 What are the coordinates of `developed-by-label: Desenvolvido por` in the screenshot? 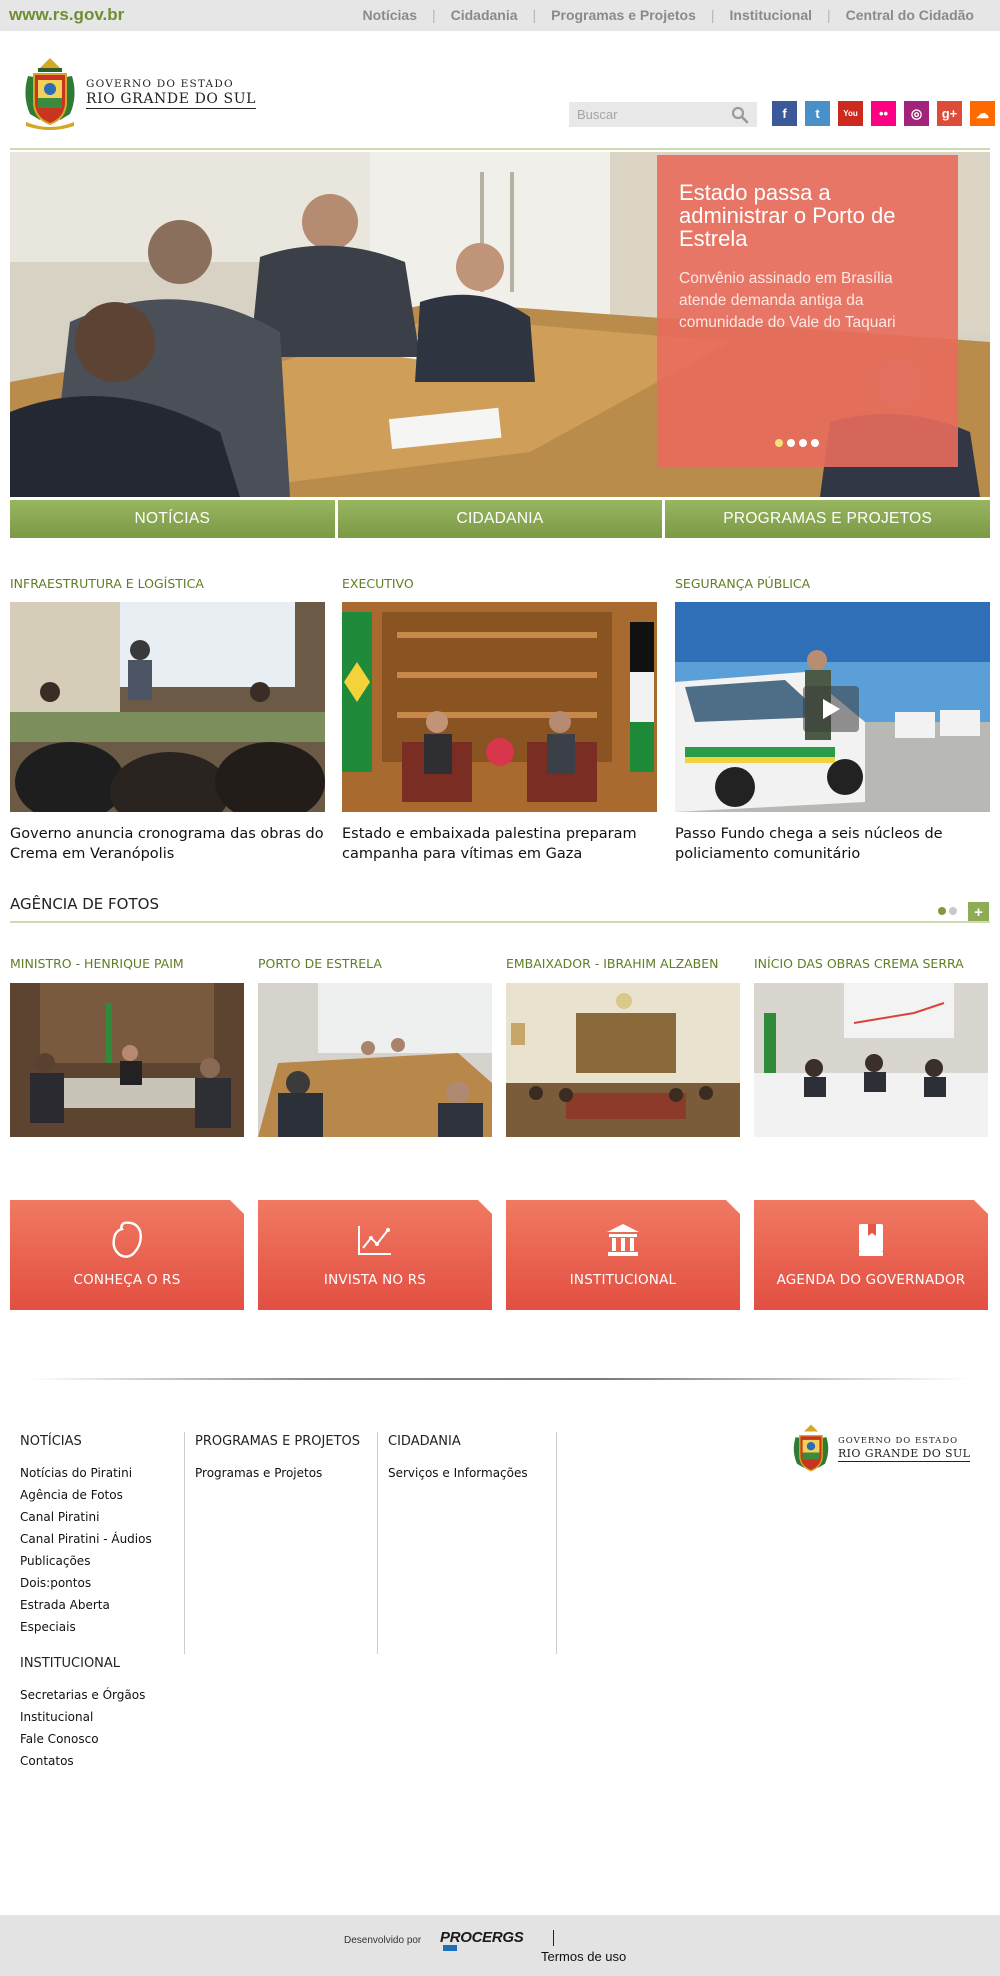 It's located at (383, 1940).